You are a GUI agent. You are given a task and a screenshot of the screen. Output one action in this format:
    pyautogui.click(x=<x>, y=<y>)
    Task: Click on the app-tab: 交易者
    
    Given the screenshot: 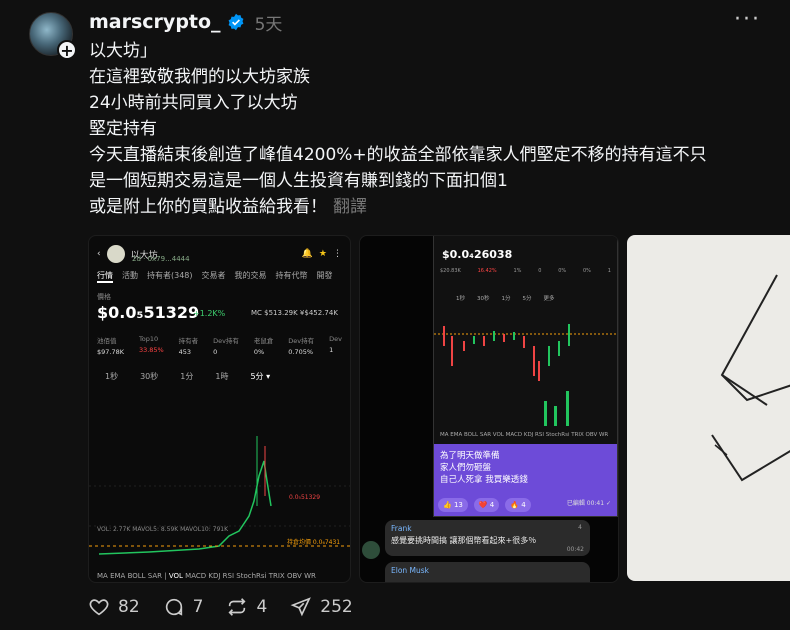 What is the action you would take?
    pyautogui.click(x=213, y=275)
    